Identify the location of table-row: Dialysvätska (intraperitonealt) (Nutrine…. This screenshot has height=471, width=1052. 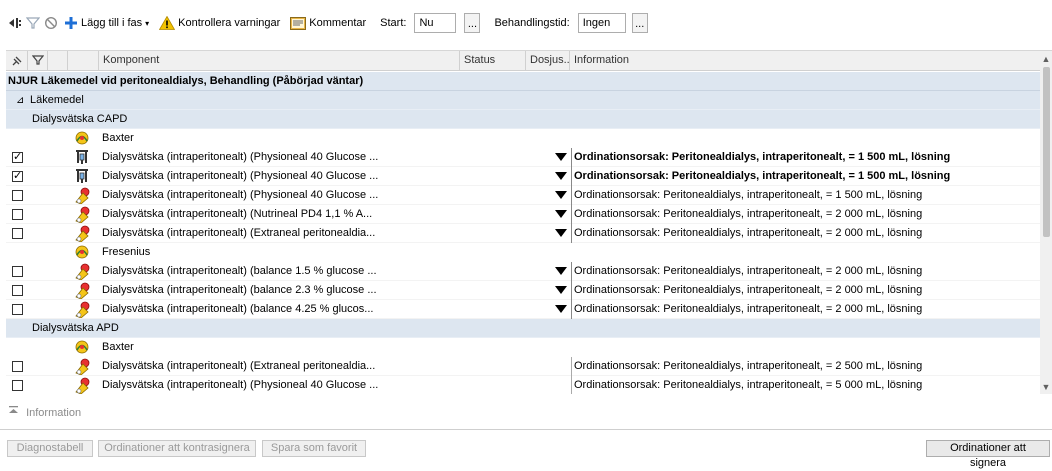
(523, 214).